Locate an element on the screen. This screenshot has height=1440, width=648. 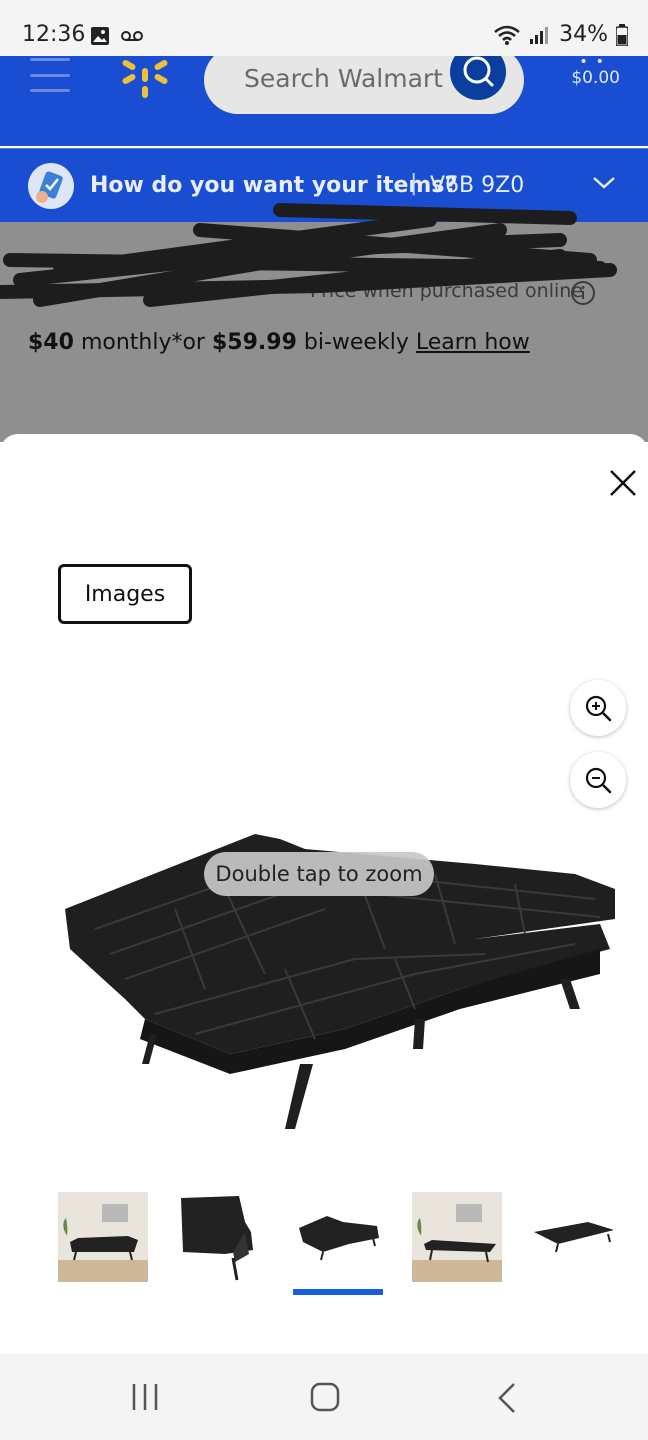
top-header: Search Walmart •• $0.00 is located at coordinates (324, 95).